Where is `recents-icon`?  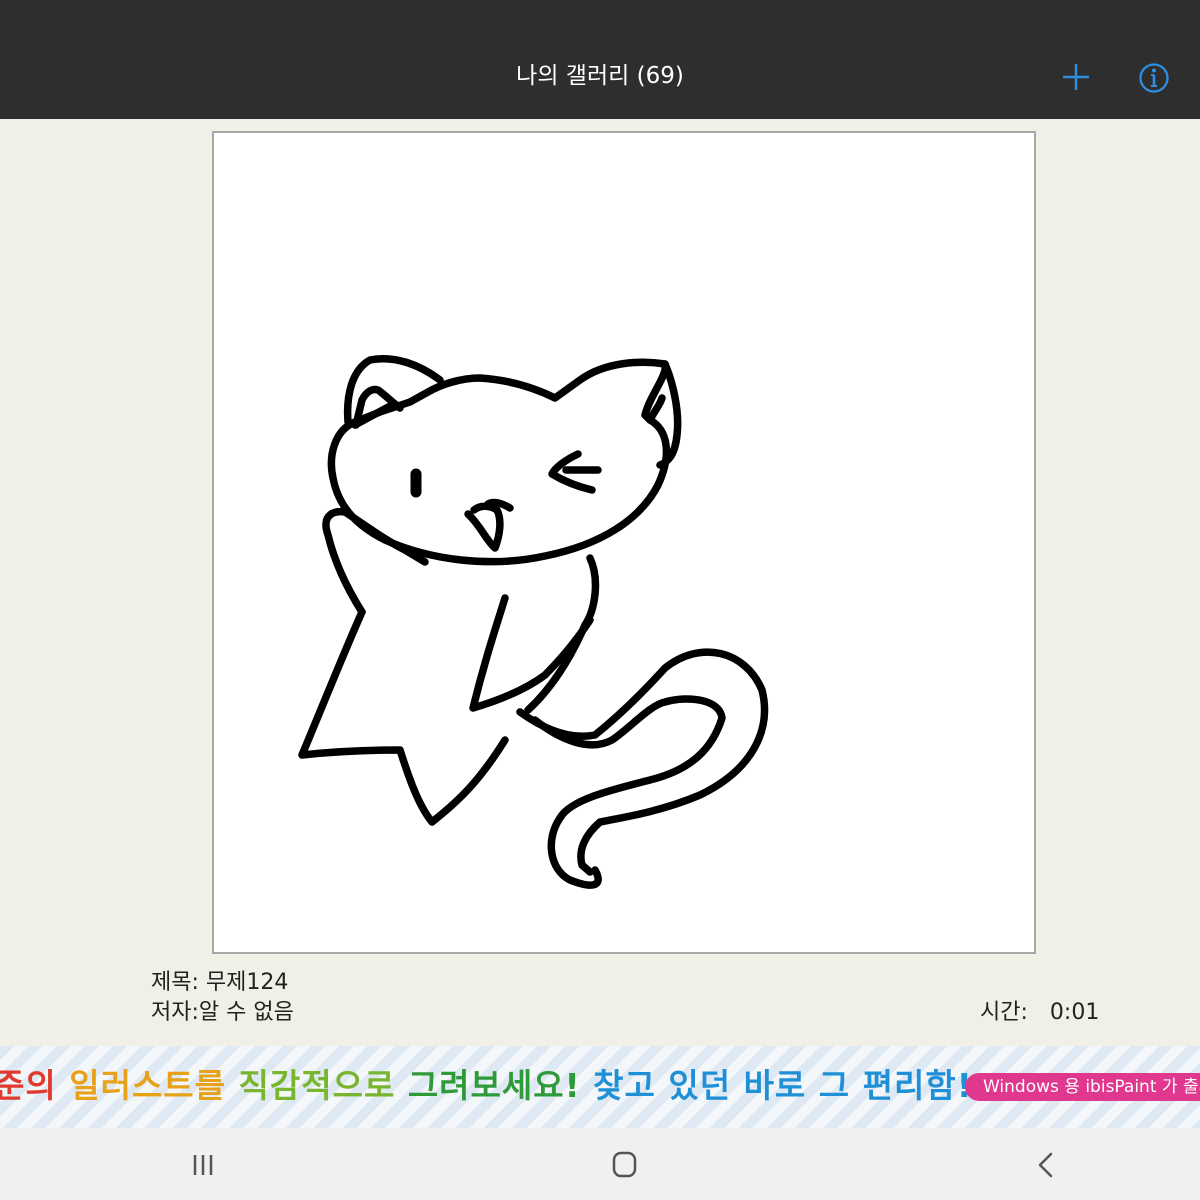 recents-icon is located at coordinates (204, 1165).